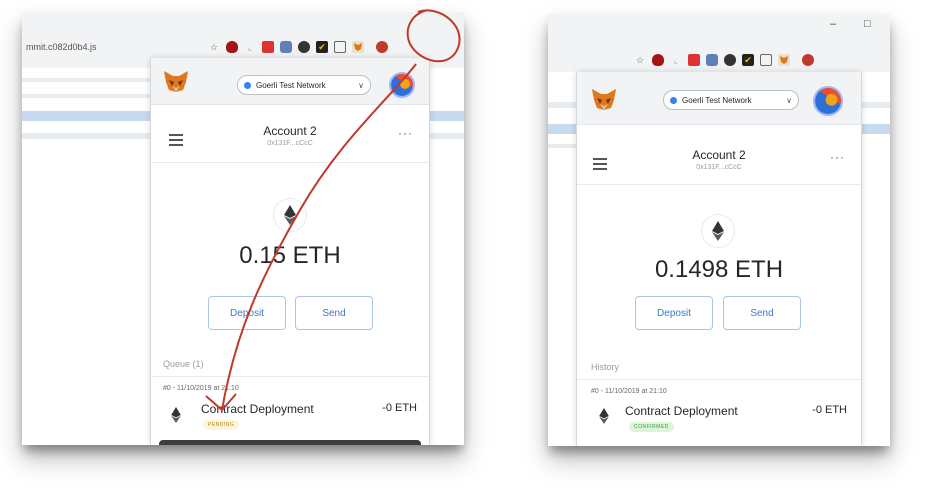 The width and height of the screenshot is (948, 493). I want to click on maximize-button: □, so click(867, 24).